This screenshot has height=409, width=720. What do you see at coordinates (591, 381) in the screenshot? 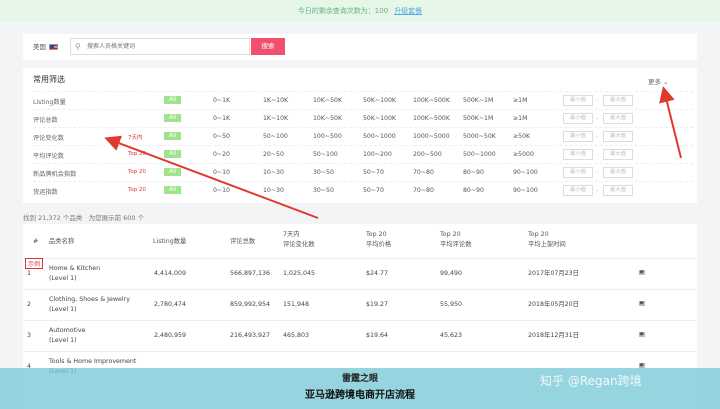
I see `watermark: 知乎 @Regan跨境` at bounding box center [591, 381].